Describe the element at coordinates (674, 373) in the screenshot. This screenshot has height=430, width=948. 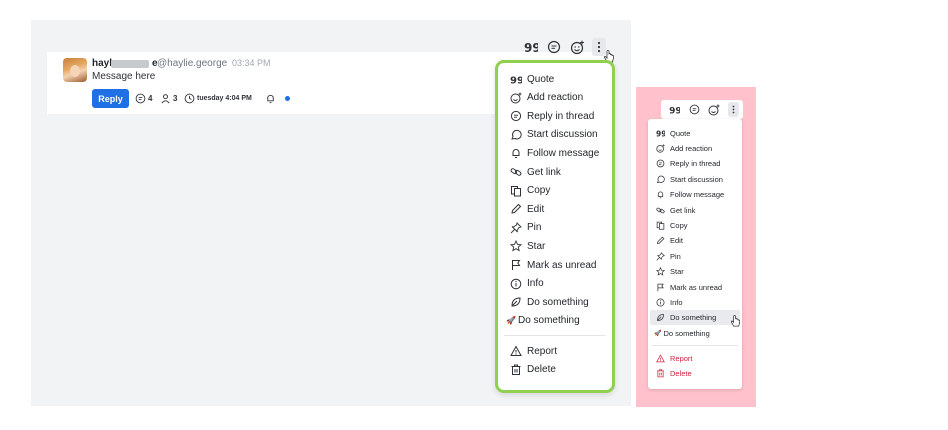
I see `small-item-delete: Delete` at that location.